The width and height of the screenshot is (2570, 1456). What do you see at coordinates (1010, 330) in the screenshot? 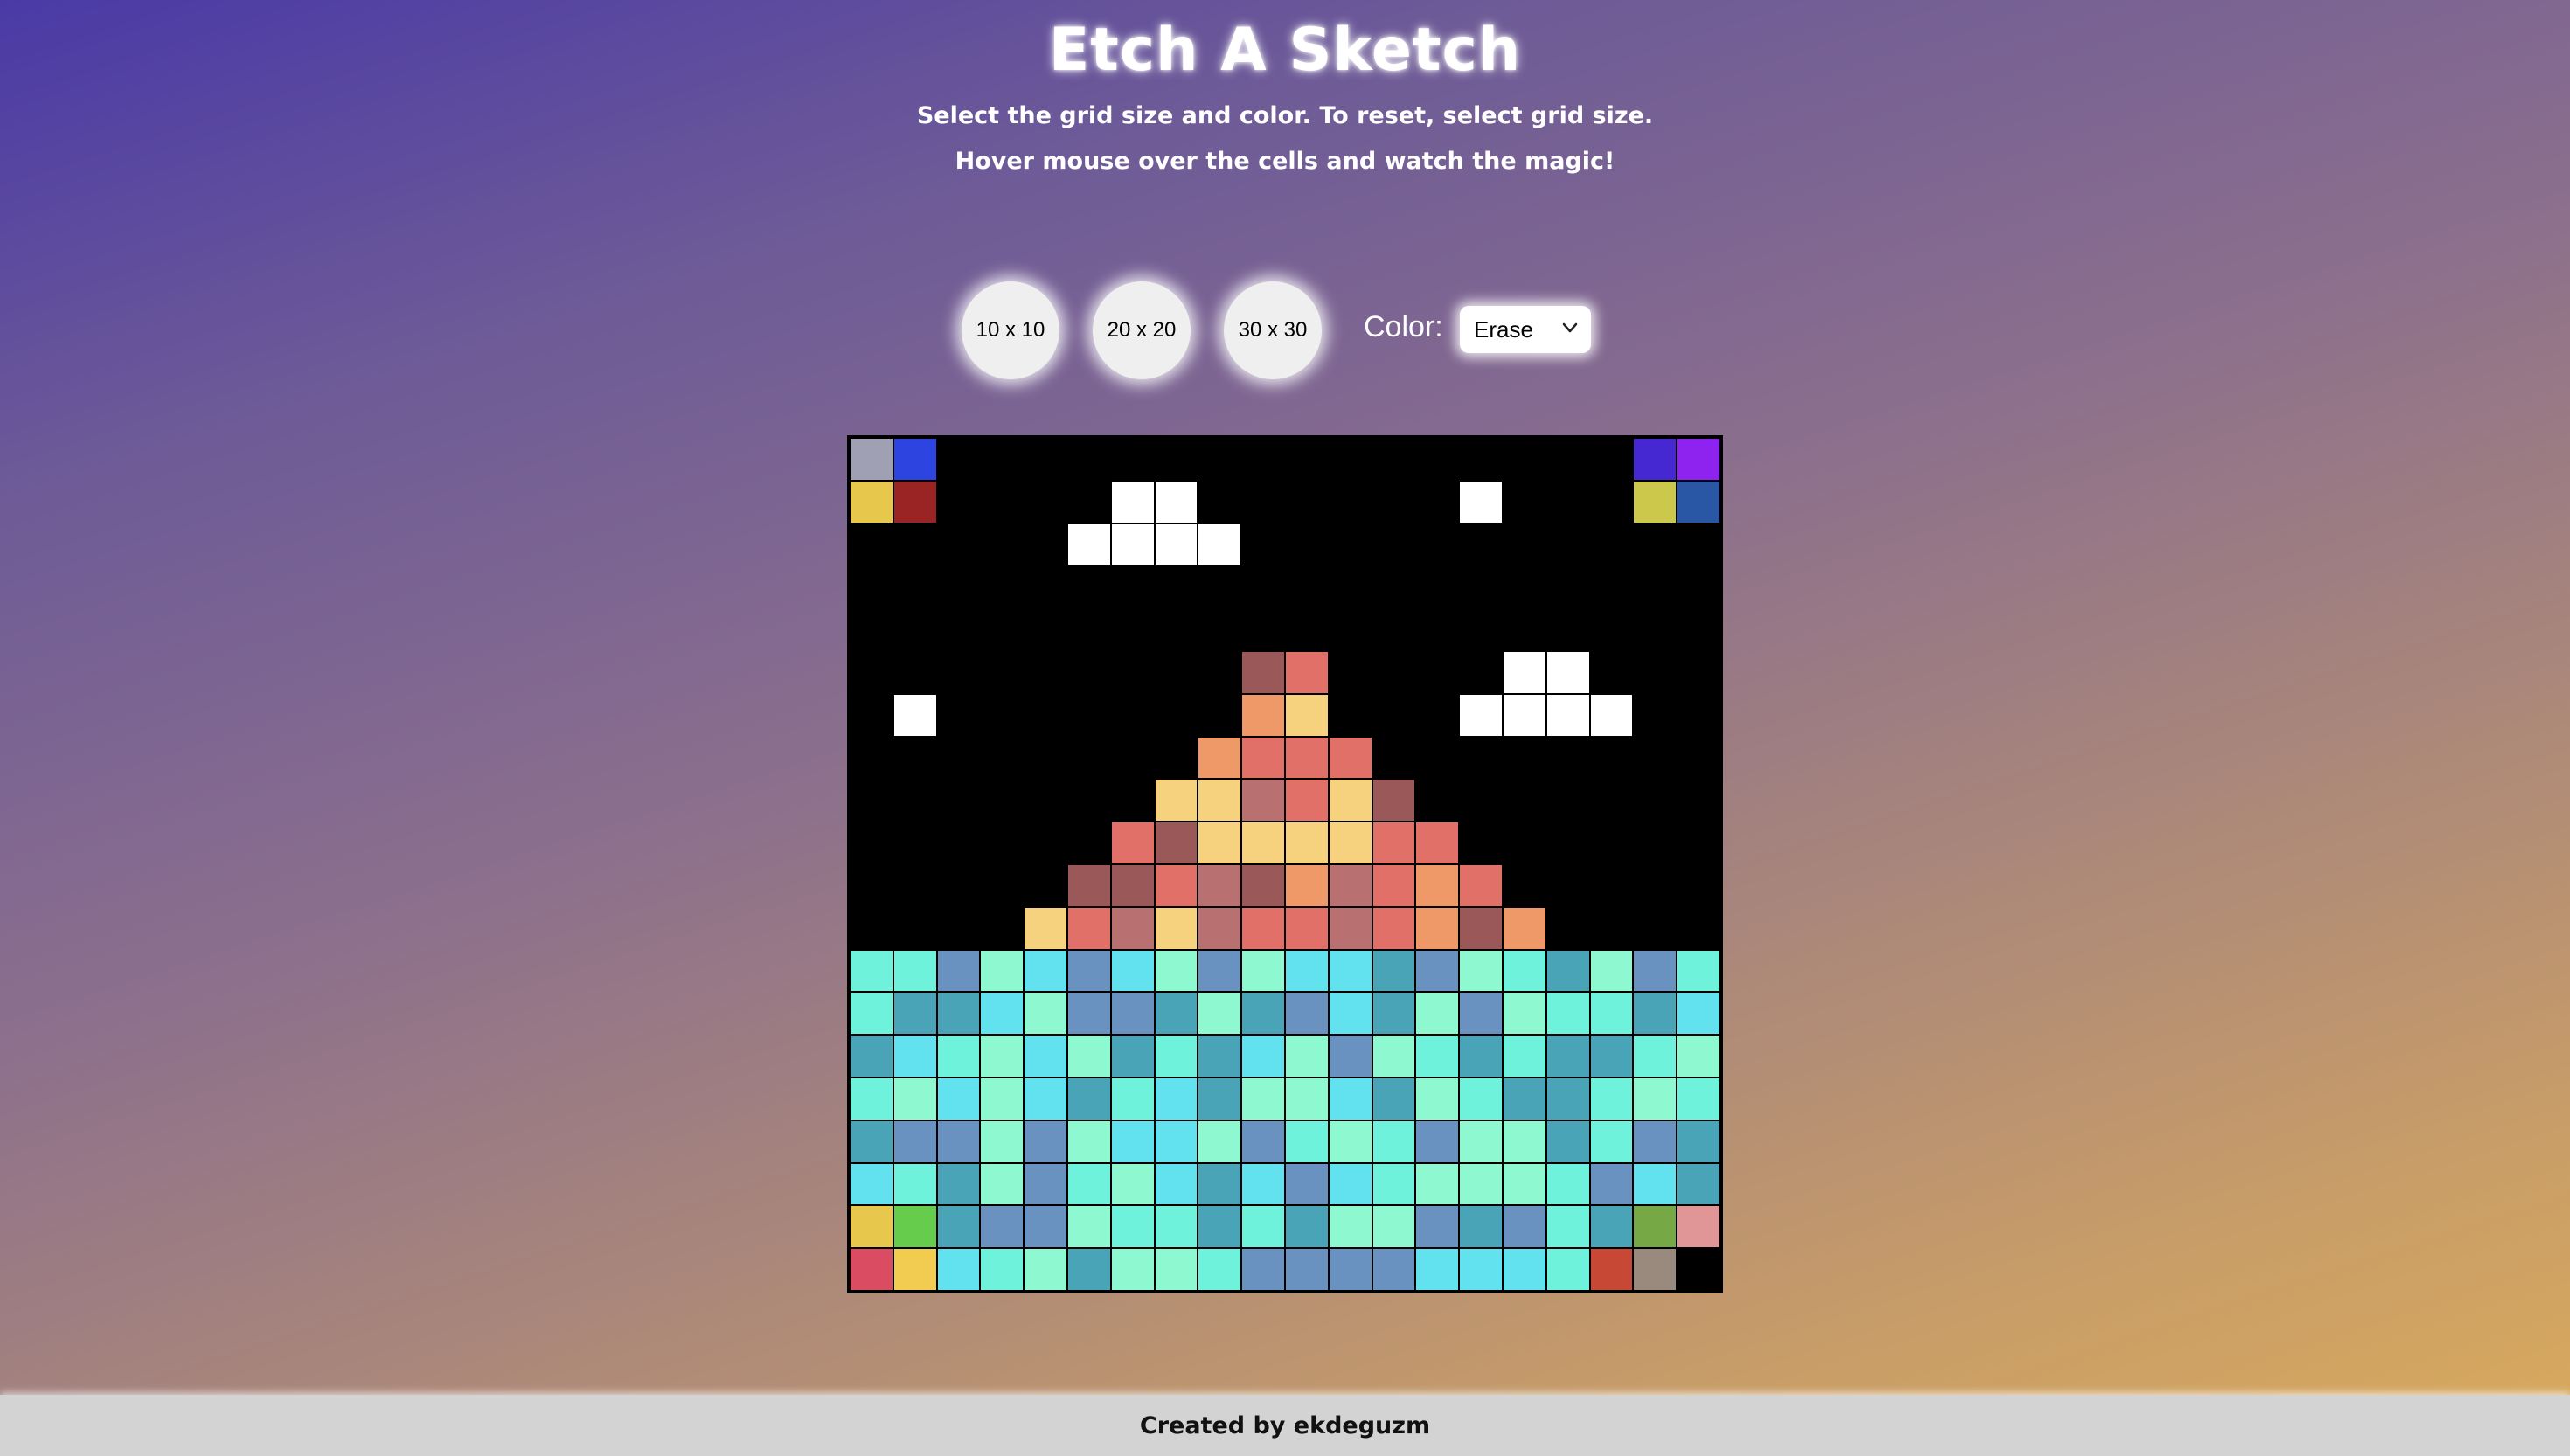
I see `grid-size-10-button: 10 x 10` at bounding box center [1010, 330].